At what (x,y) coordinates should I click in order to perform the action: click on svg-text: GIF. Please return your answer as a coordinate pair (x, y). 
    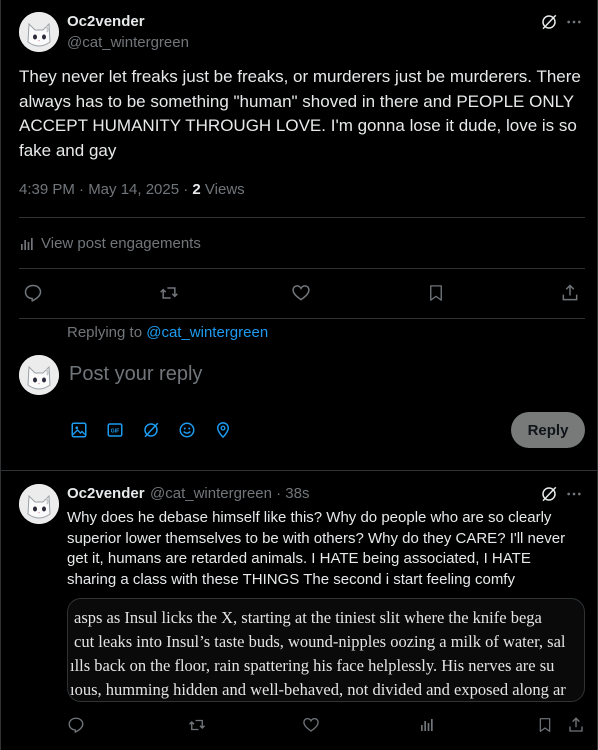
    Looking at the image, I should click on (116, 432).